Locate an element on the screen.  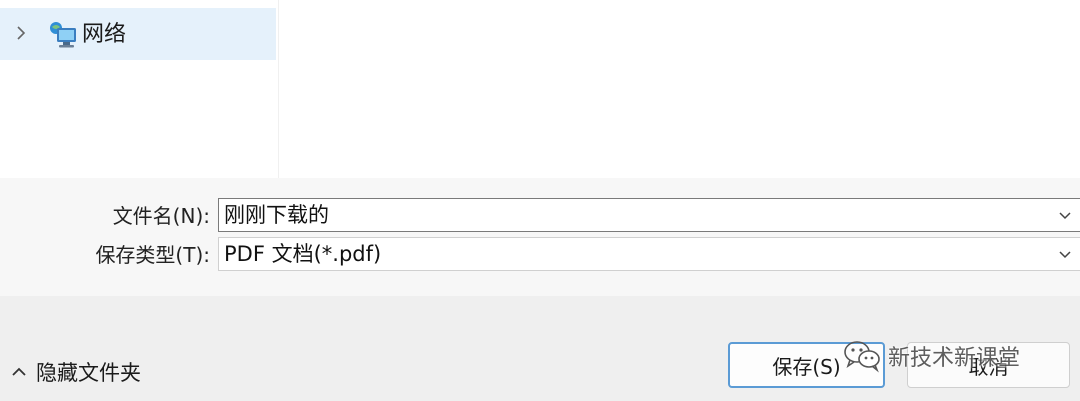
chevron-right-icon is located at coordinates (21, 33).